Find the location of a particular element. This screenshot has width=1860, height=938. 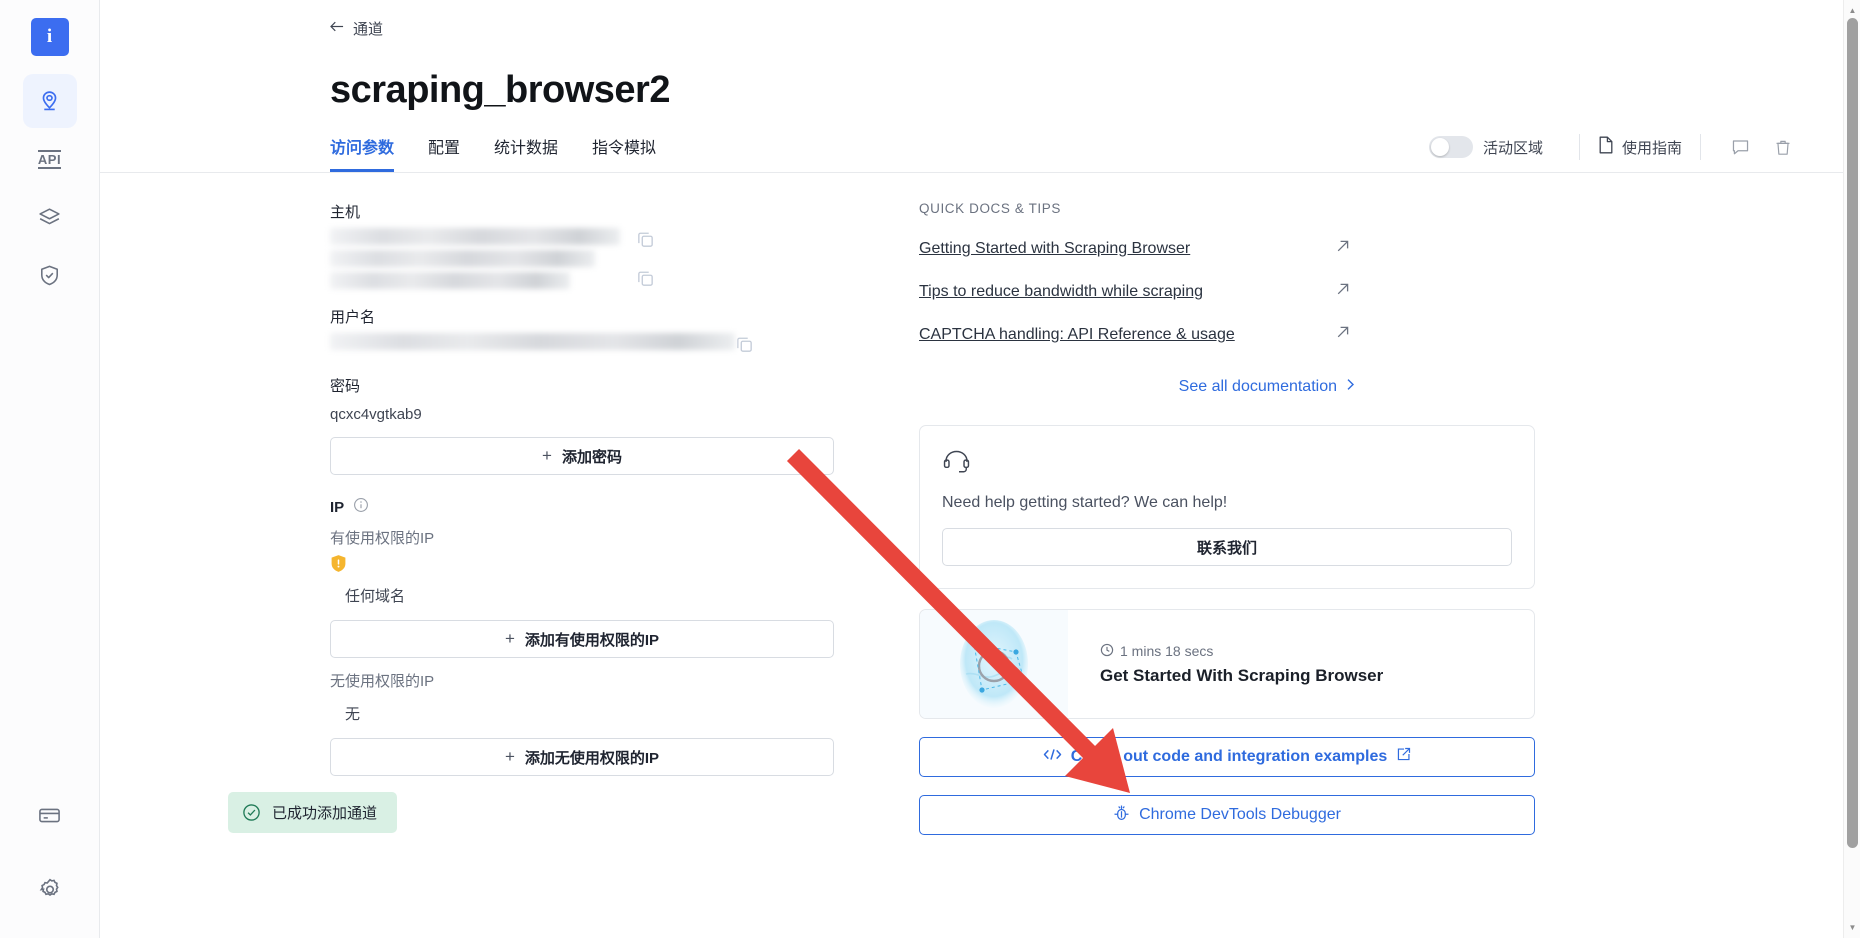

doc-link-getting-started: Getting Started with Scraping Browser is located at coordinates (1135, 248).